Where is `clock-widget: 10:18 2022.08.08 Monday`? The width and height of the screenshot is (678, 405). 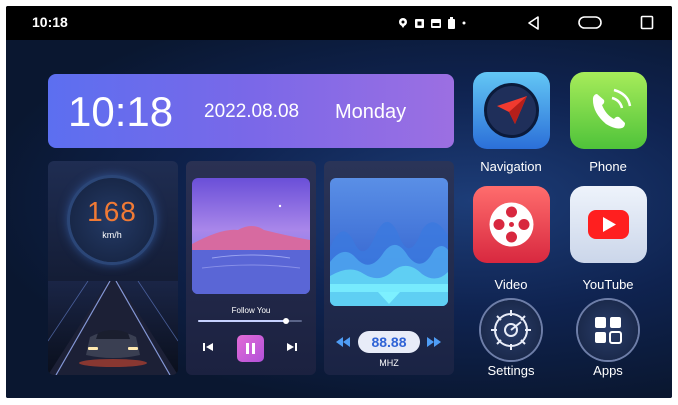 clock-widget: 10:18 2022.08.08 Monday is located at coordinates (251, 111).